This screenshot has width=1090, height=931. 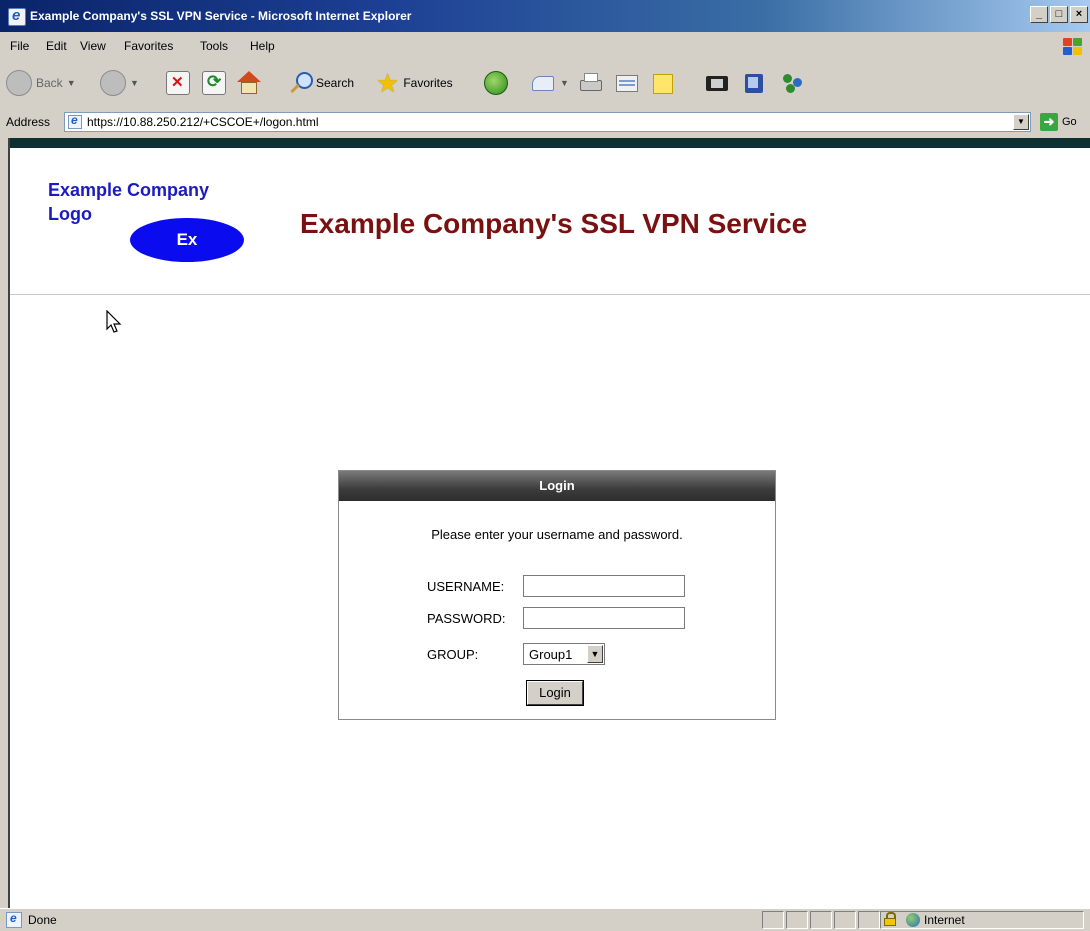 What do you see at coordinates (554, 223) in the screenshot?
I see `page-title: Example Company's SSL VPN Service` at bounding box center [554, 223].